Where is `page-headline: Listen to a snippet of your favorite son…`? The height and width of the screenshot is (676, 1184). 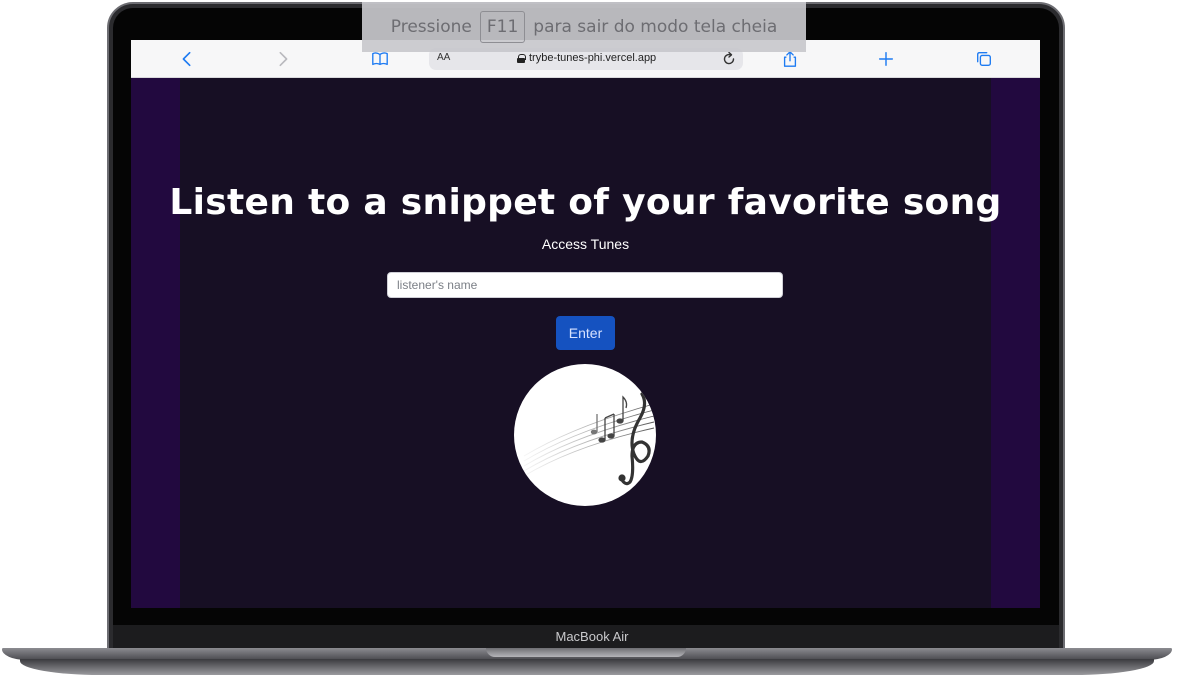 page-headline: Listen to a snippet of your favorite son… is located at coordinates (585, 202).